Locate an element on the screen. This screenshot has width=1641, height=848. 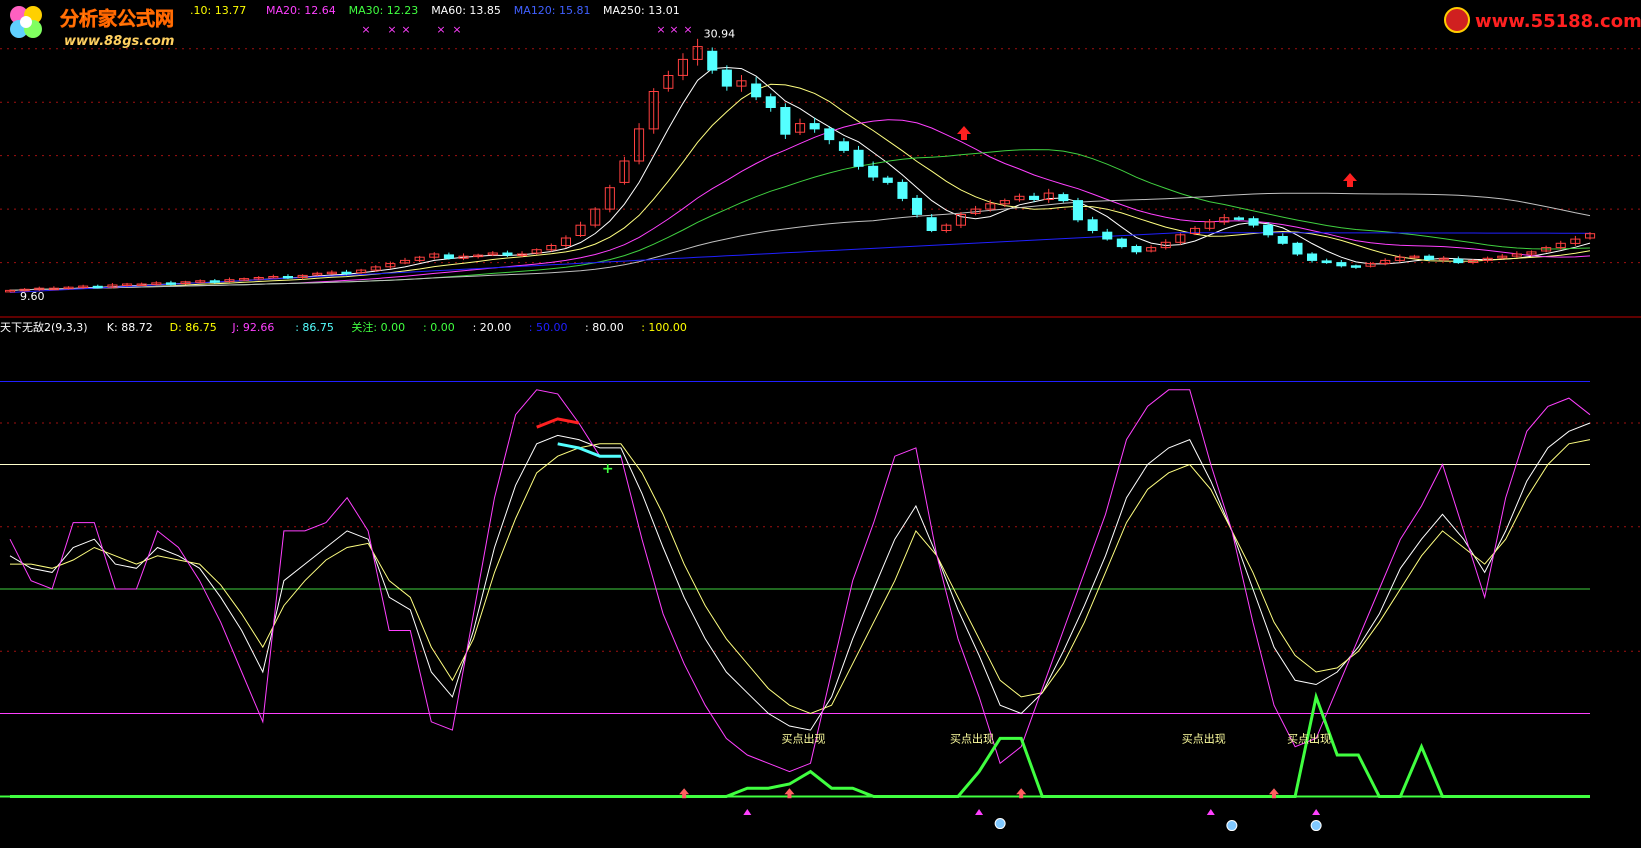
indicator-legend-item: : 50.00 is located at coordinates (548, 327).